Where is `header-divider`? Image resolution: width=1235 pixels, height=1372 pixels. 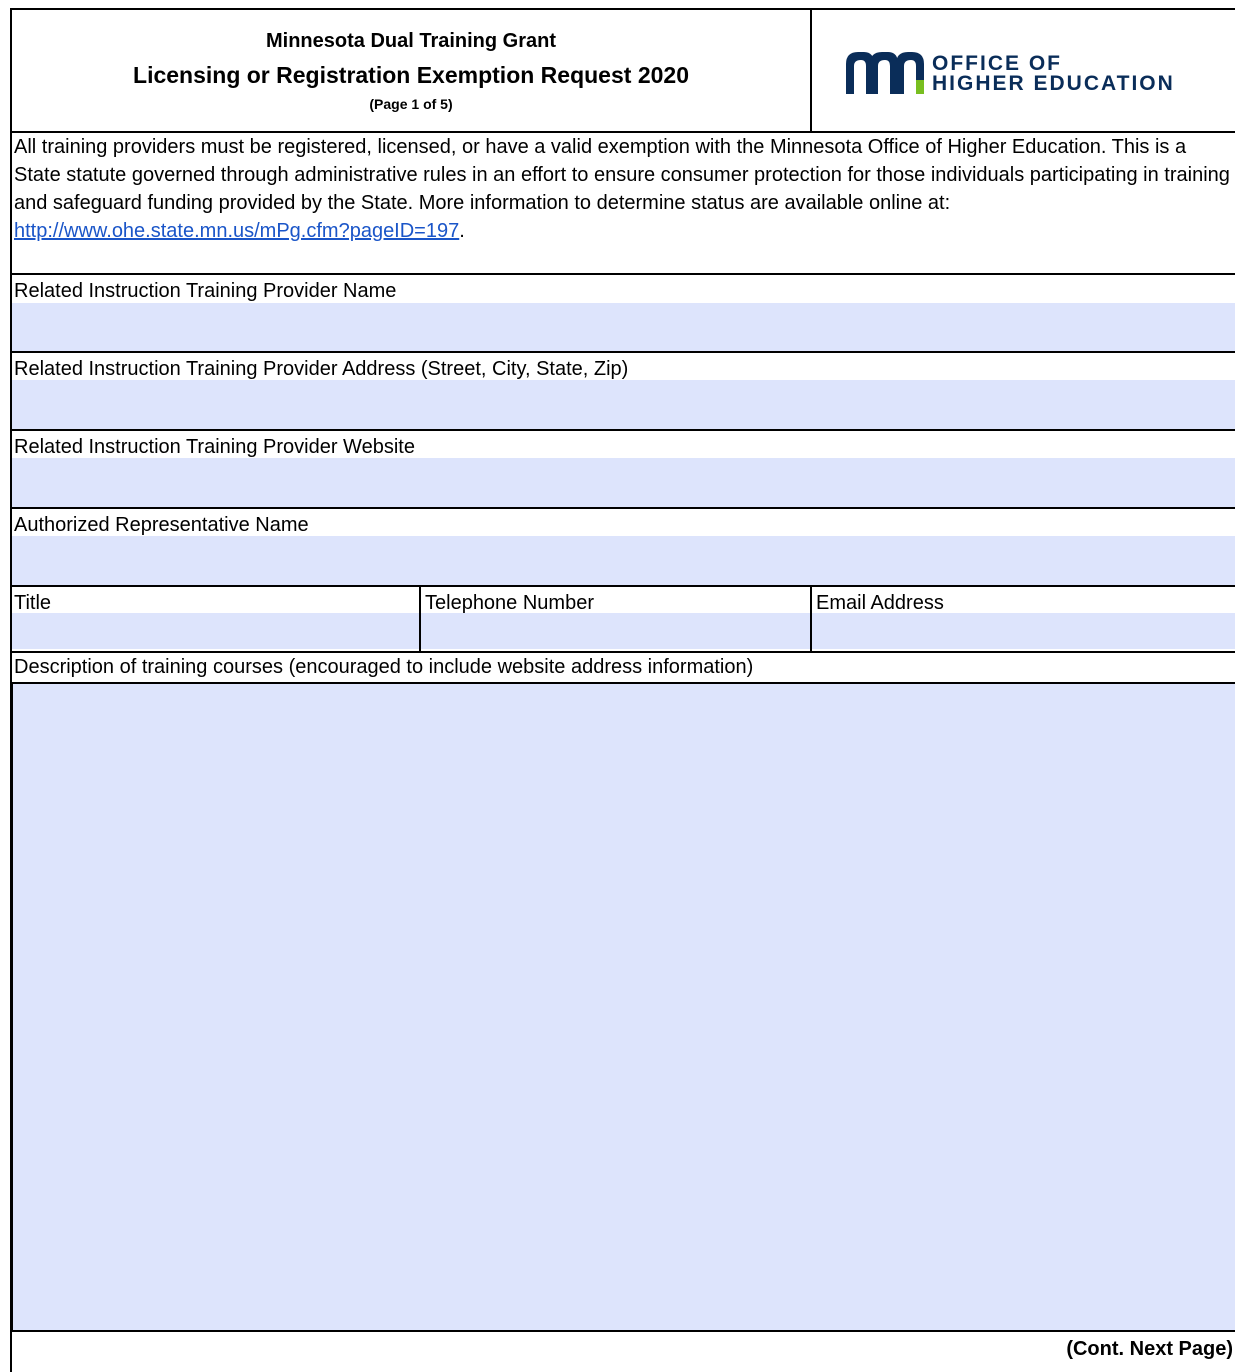
header-divider is located at coordinates (811, 70).